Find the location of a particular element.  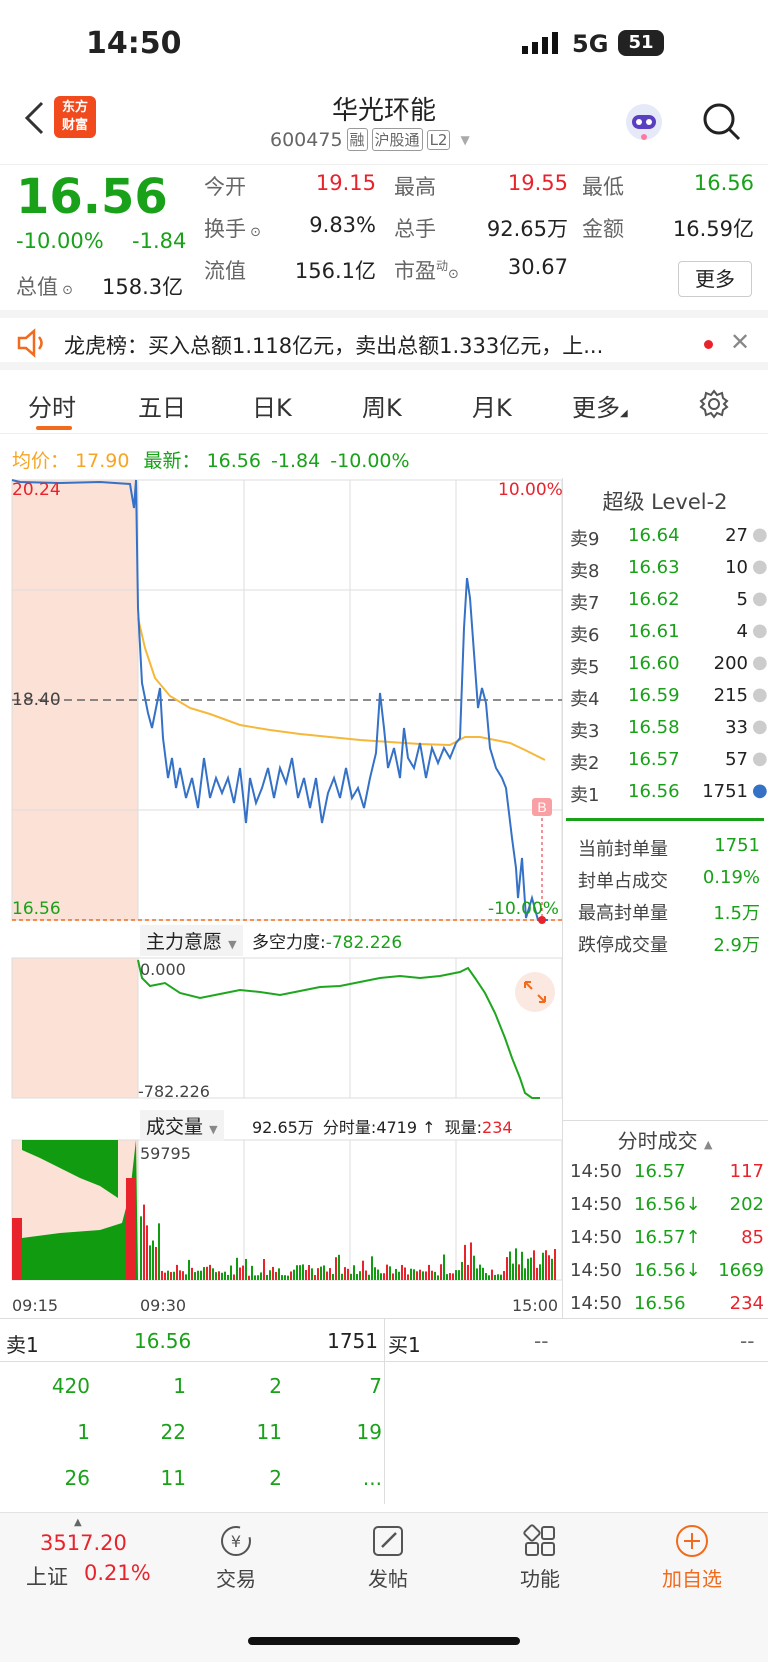

plus-circle-icon is located at coordinates (692, 1541).